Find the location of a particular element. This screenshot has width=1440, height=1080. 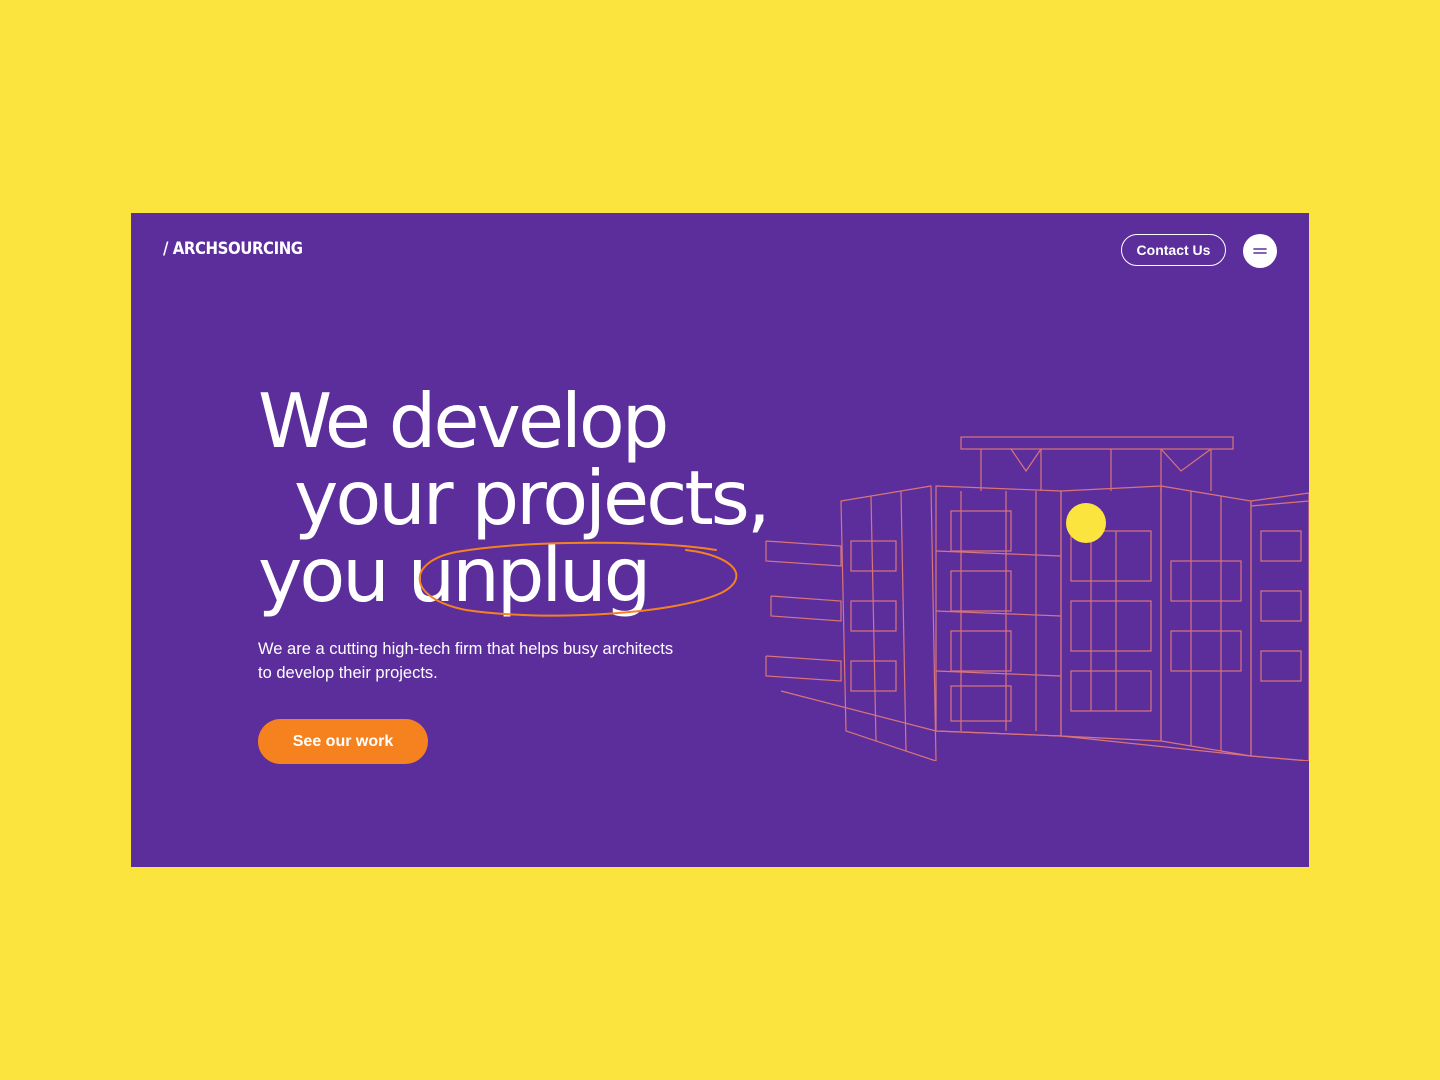

contact-us-button: Contact Us is located at coordinates (1173, 250).